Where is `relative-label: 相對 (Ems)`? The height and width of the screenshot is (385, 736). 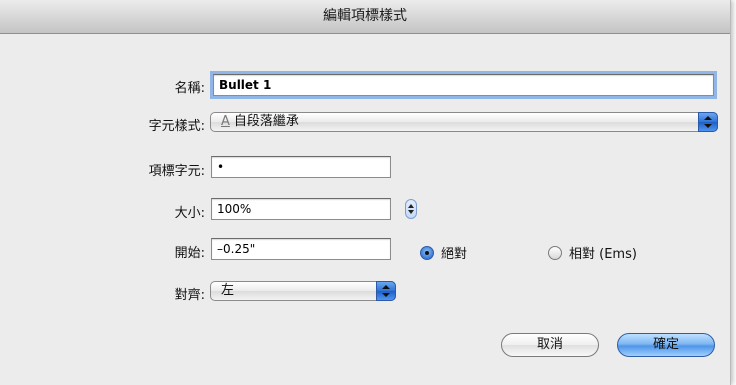 relative-label: 相對 (Ems) is located at coordinates (603, 254).